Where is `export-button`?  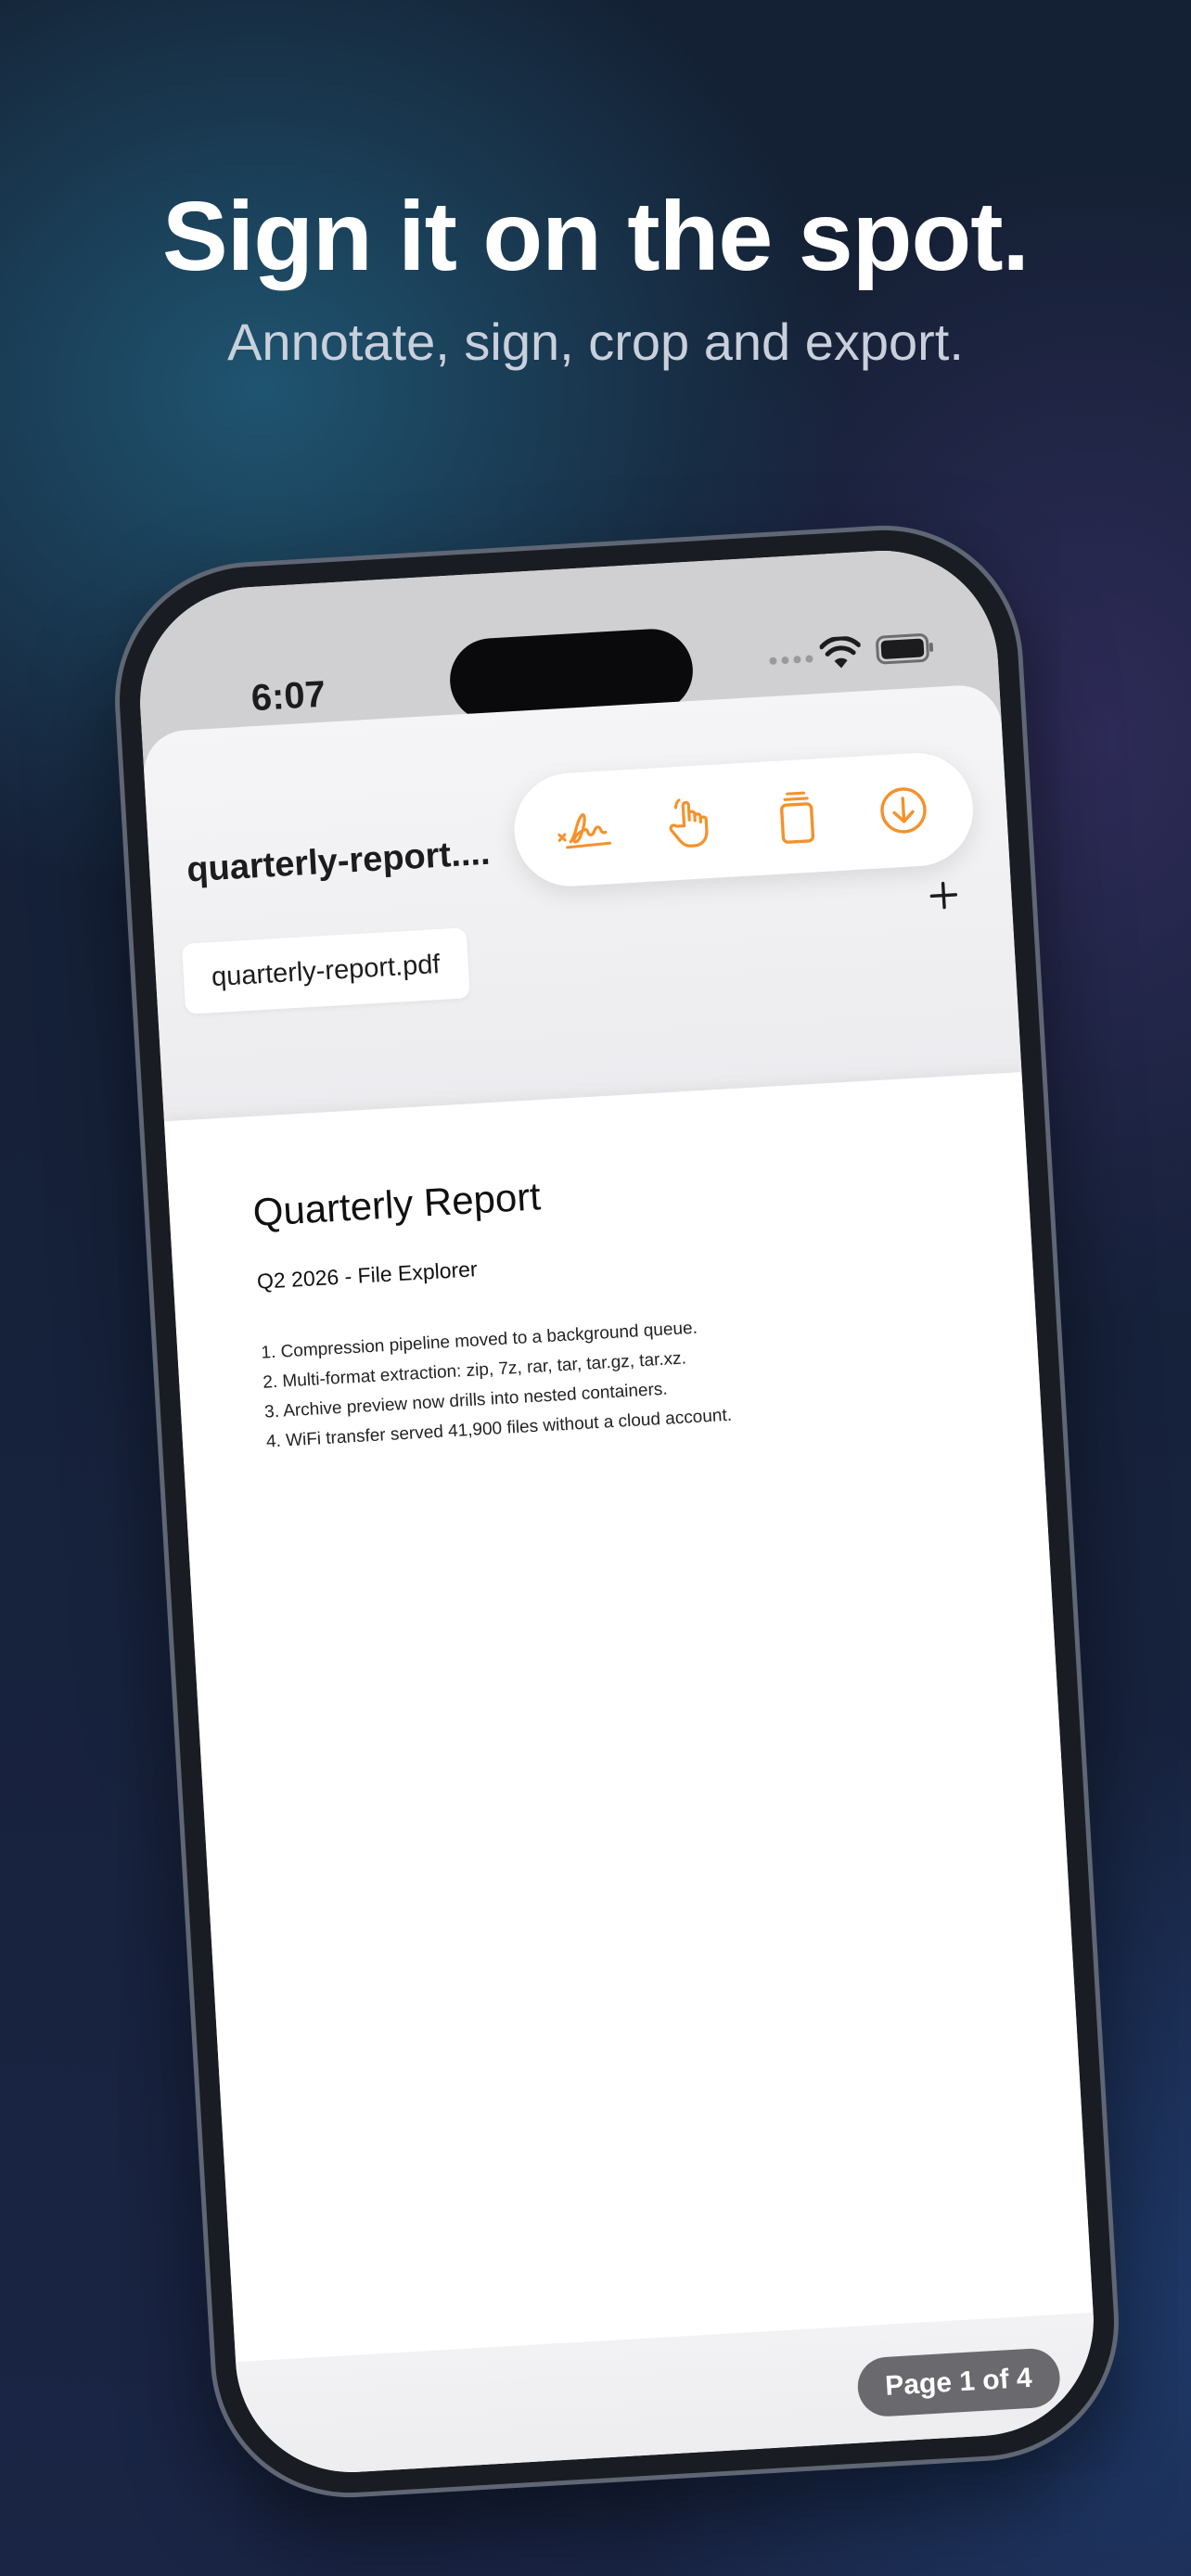
export-button is located at coordinates (903, 810).